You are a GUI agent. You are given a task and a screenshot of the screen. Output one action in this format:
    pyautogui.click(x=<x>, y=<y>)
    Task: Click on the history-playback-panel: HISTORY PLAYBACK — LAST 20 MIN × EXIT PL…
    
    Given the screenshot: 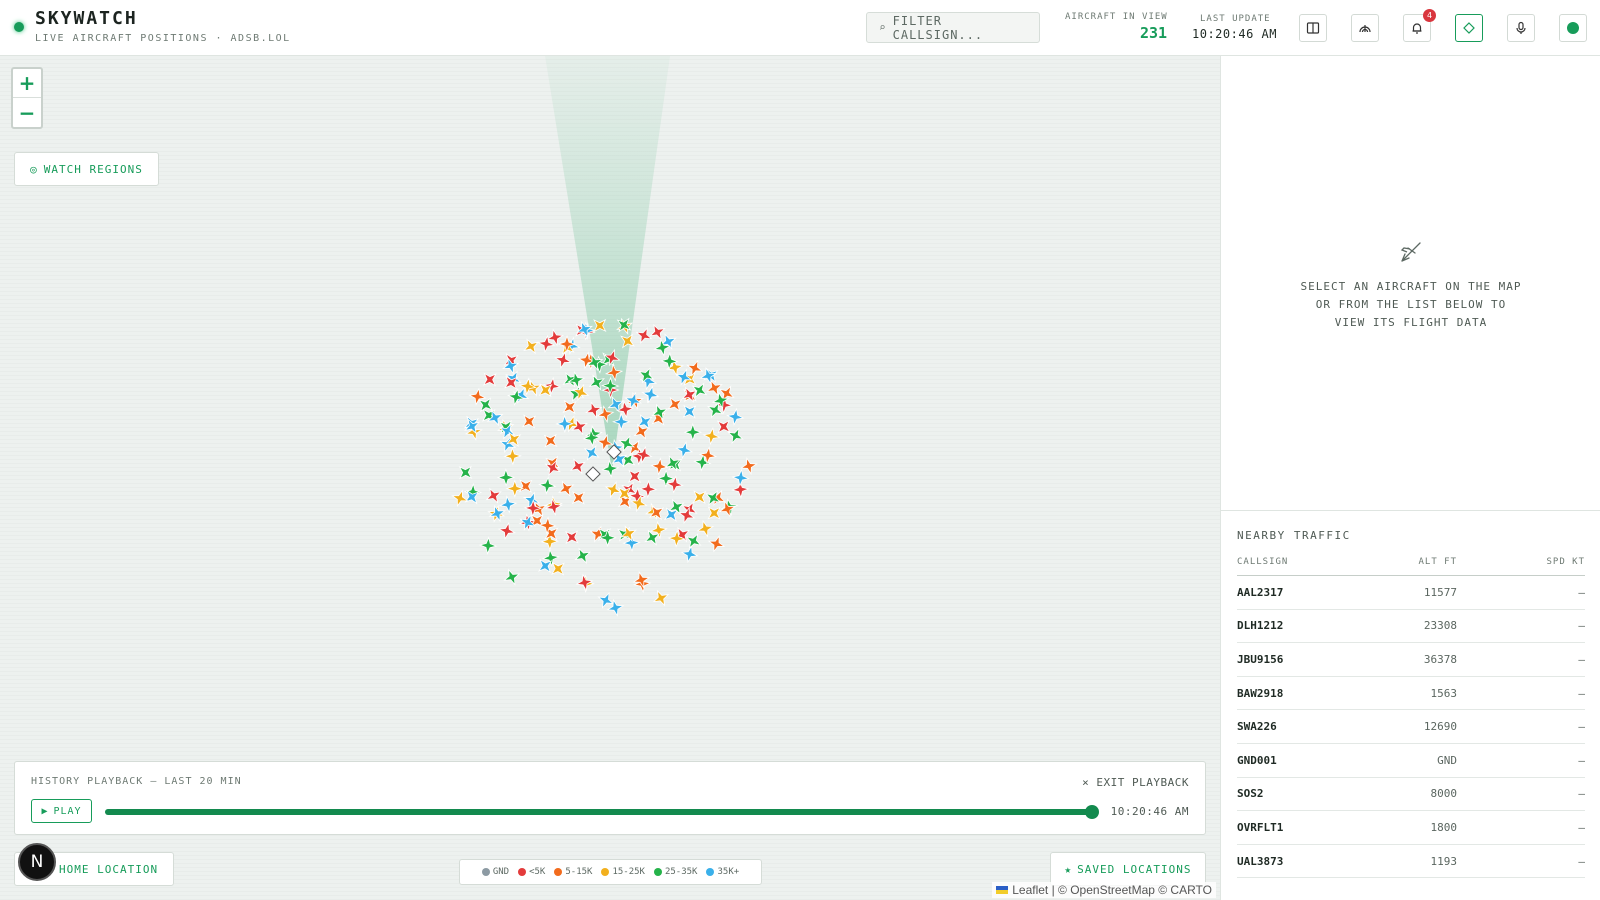 What is the action you would take?
    pyautogui.click(x=610, y=798)
    